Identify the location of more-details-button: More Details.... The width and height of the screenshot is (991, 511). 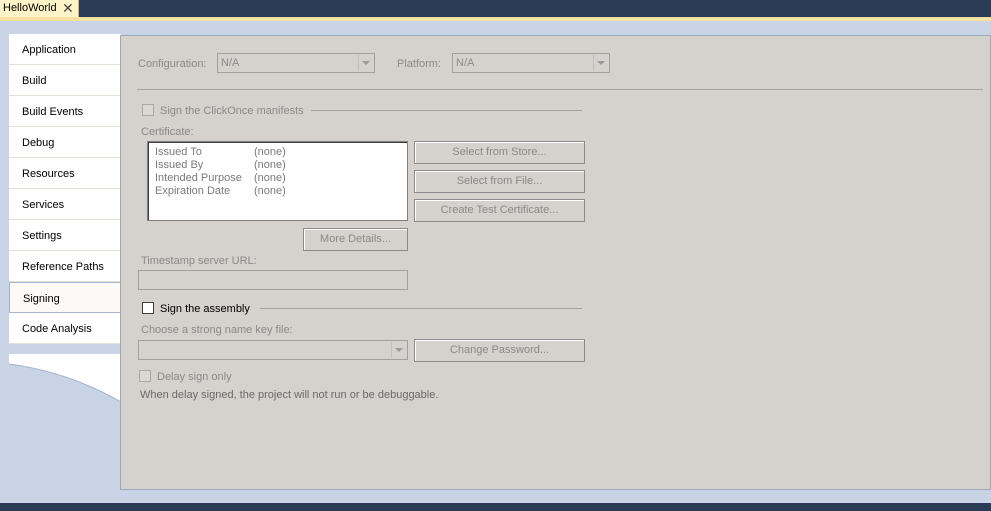
(355, 239).